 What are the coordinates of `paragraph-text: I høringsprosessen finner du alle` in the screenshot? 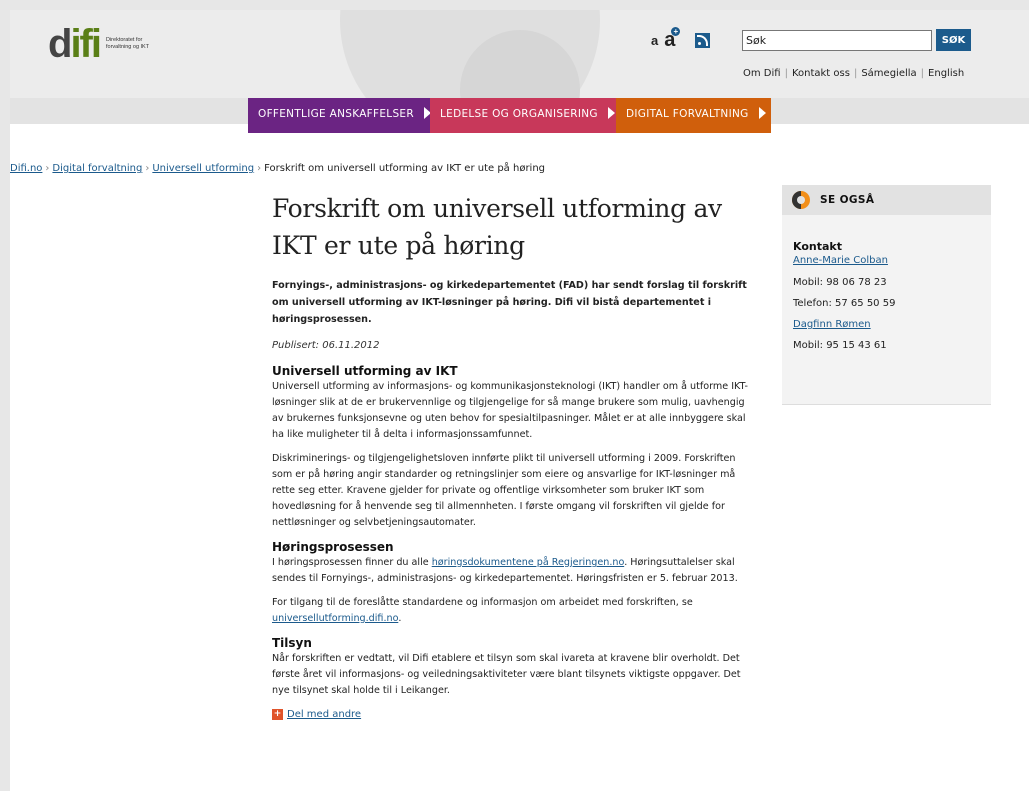 It's located at (352, 562).